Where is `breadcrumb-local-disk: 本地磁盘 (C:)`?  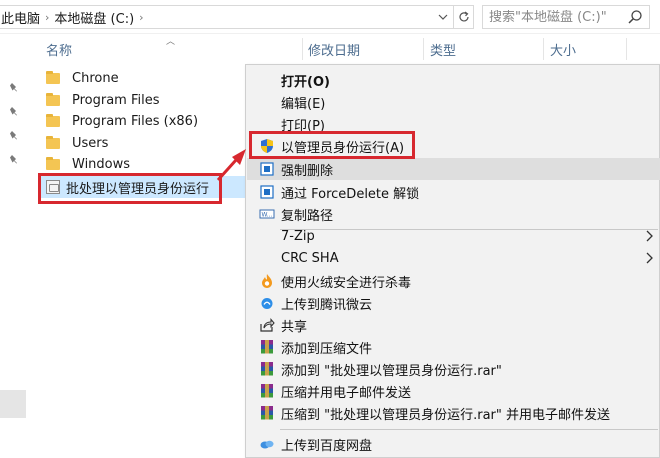 breadcrumb-local-disk: 本地磁盘 (C:) is located at coordinates (94, 17).